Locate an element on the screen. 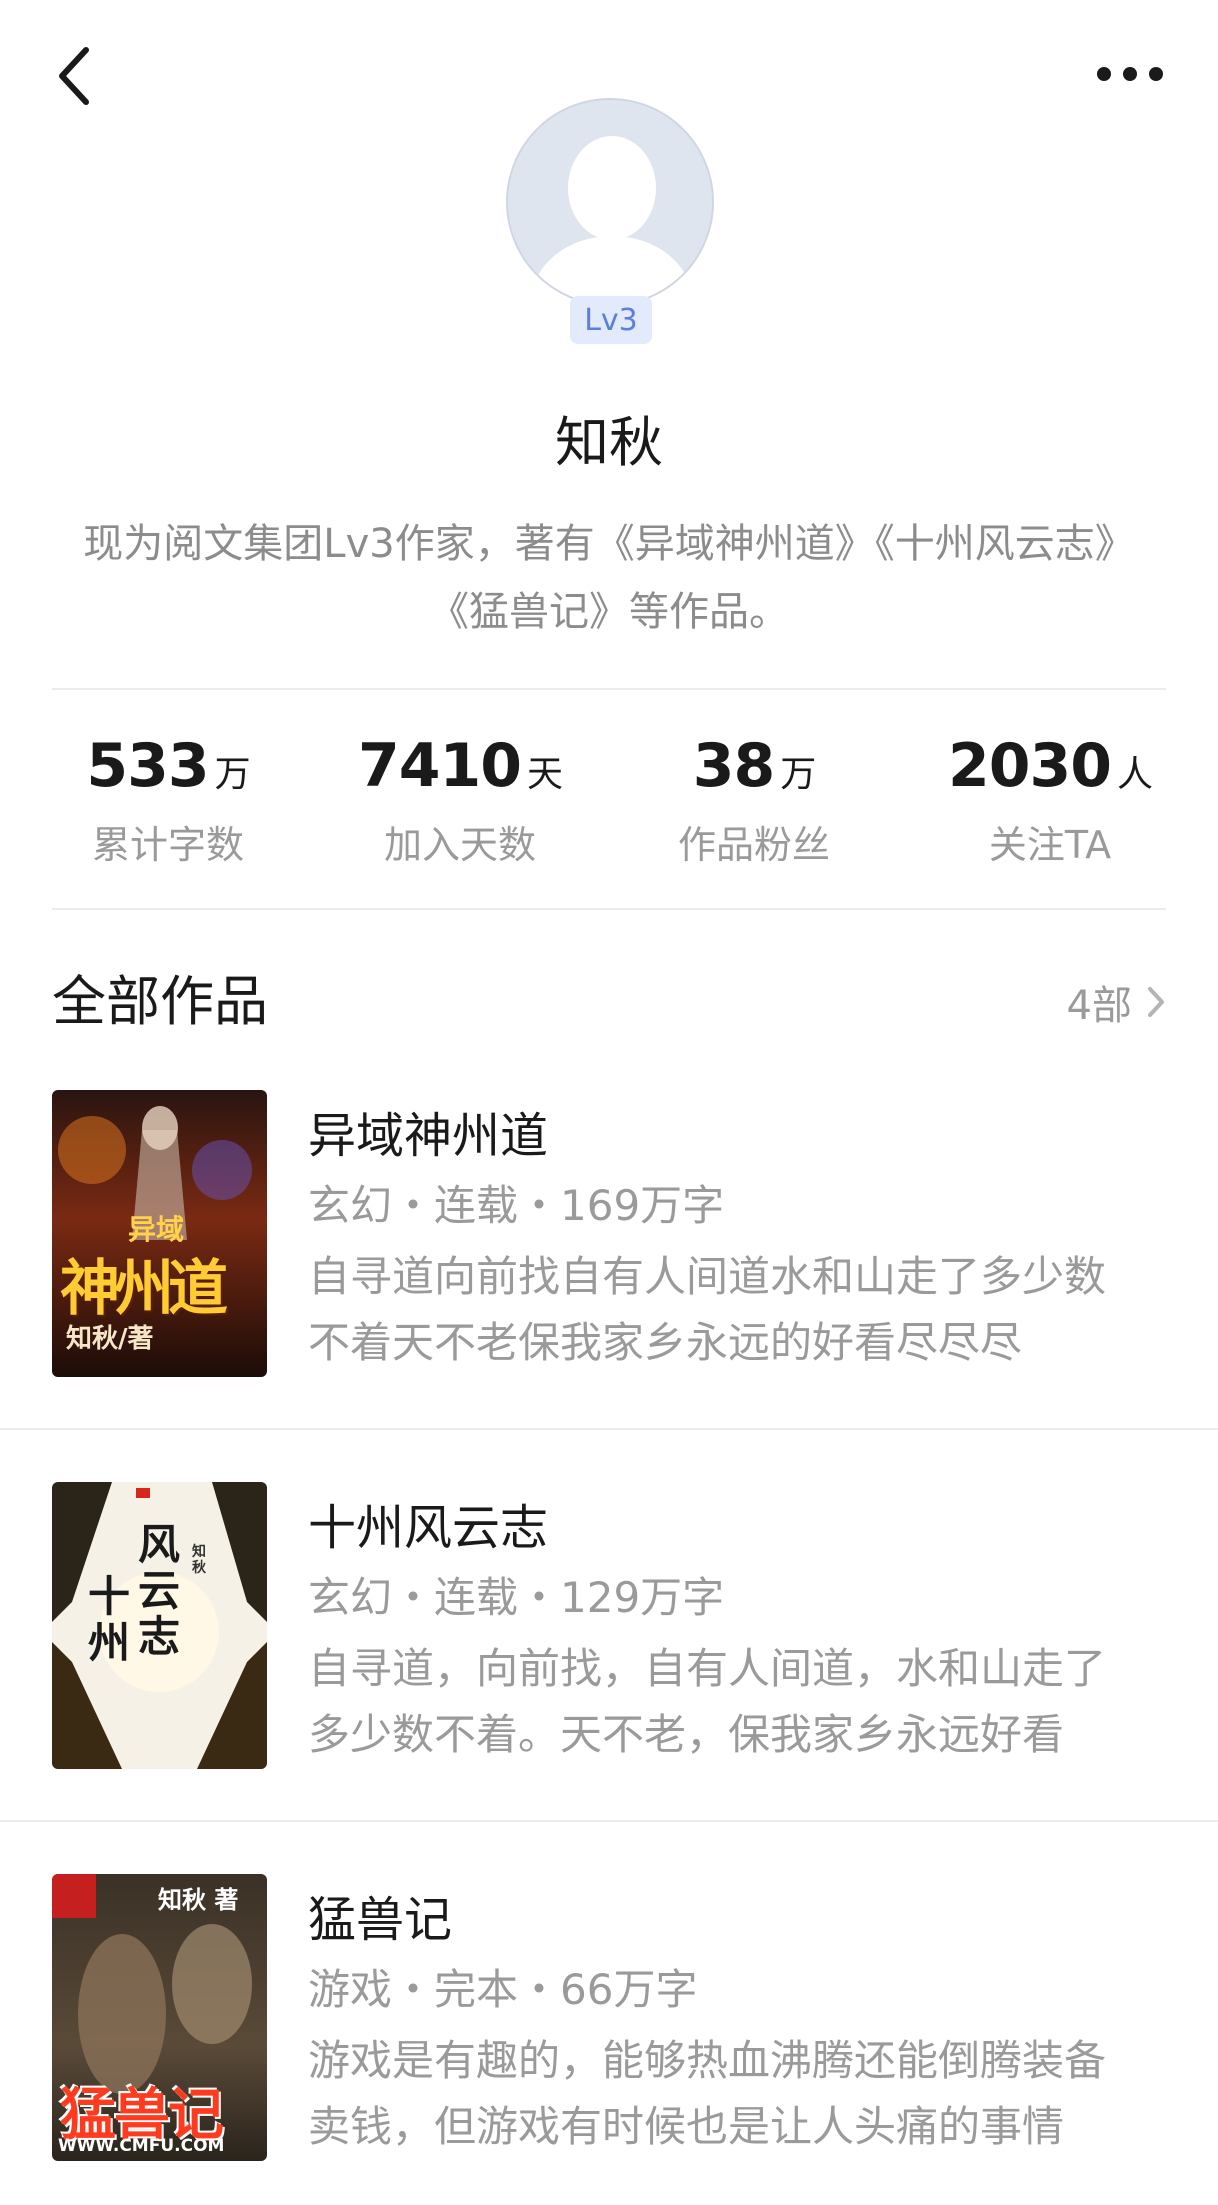 Image resolution: width=1218 pixels, height=2205 pixels. cover-author: 知秋/著 is located at coordinates (110, 1339).